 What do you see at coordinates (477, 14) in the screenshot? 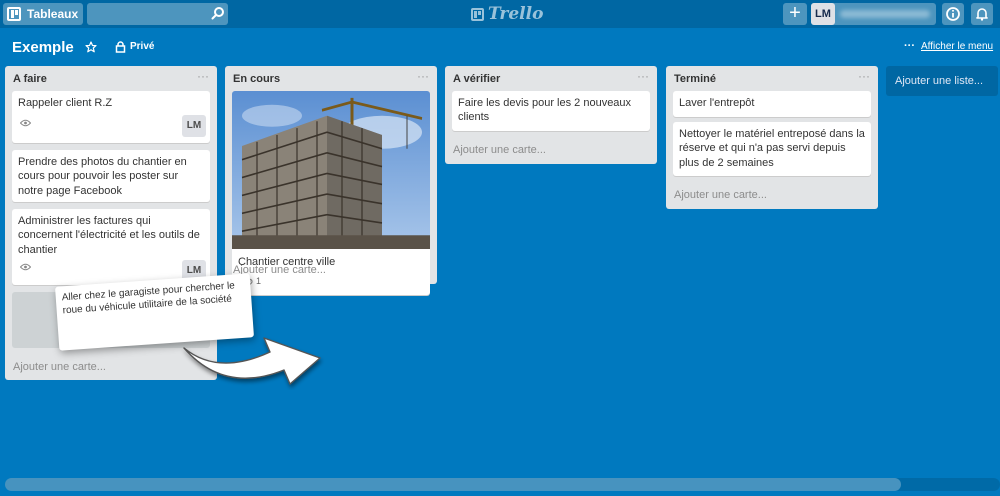
I see `trello-logo-icon` at bounding box center [477, 14].